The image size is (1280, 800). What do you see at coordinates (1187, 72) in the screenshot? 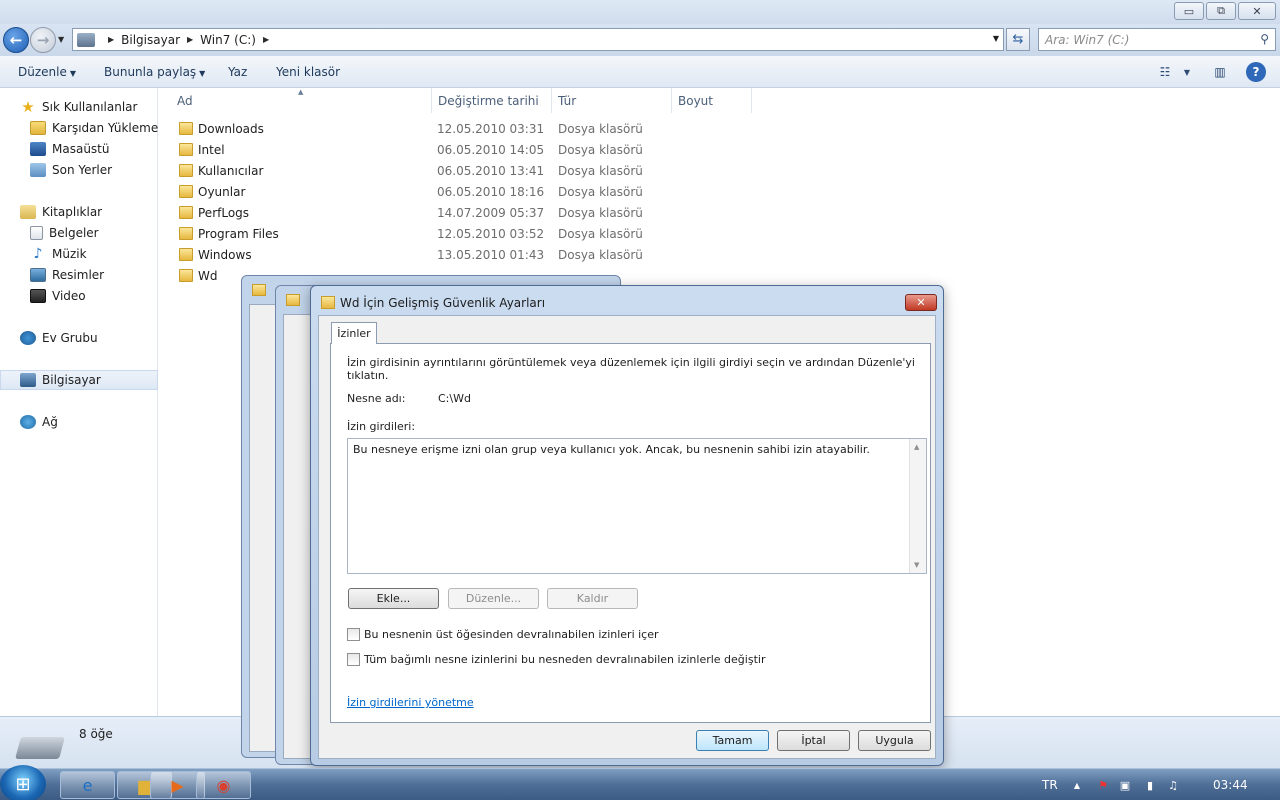
I see `view-dropdown-icon: ▼` at bounding box center [1187, 72].